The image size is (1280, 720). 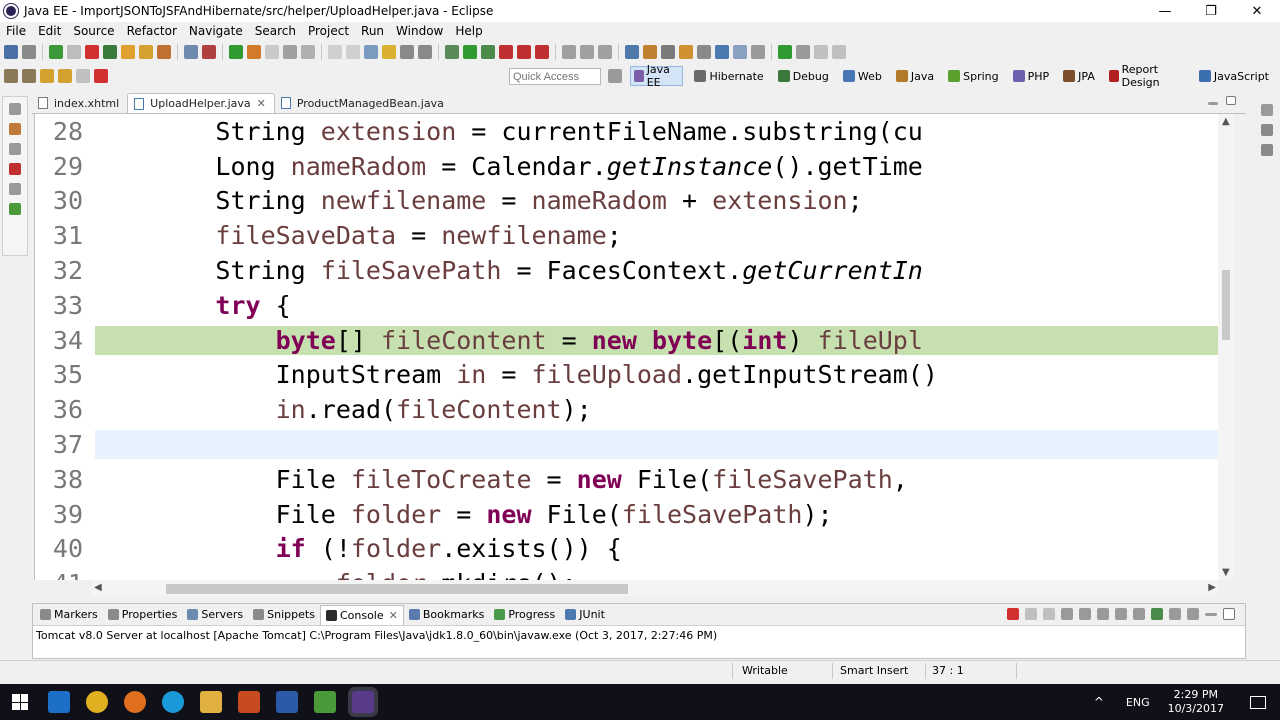 What do you see at coordinates (173, 702) in the screenshot?
I see `skype-icon` at bounding box center [173, 702].